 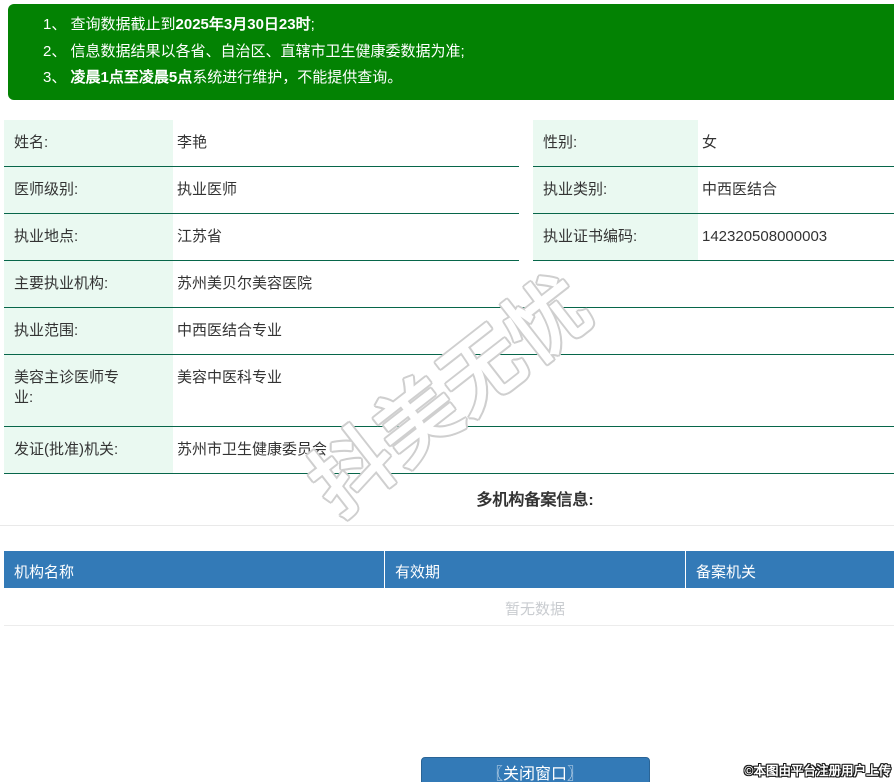 I want to click on row-value: 苏州美贝尔美容医院, so click(x=245, y=283).